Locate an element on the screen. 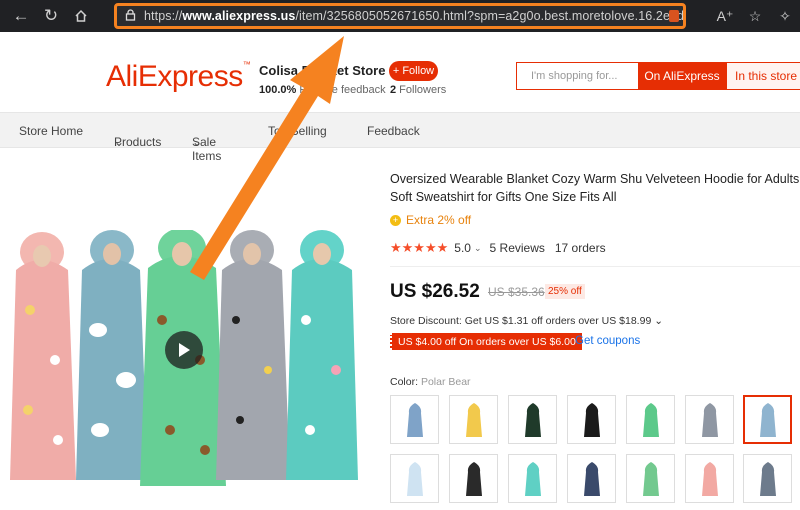  store-name: Colisa Blanket Store ▼ is located at coordinates (329, 70).